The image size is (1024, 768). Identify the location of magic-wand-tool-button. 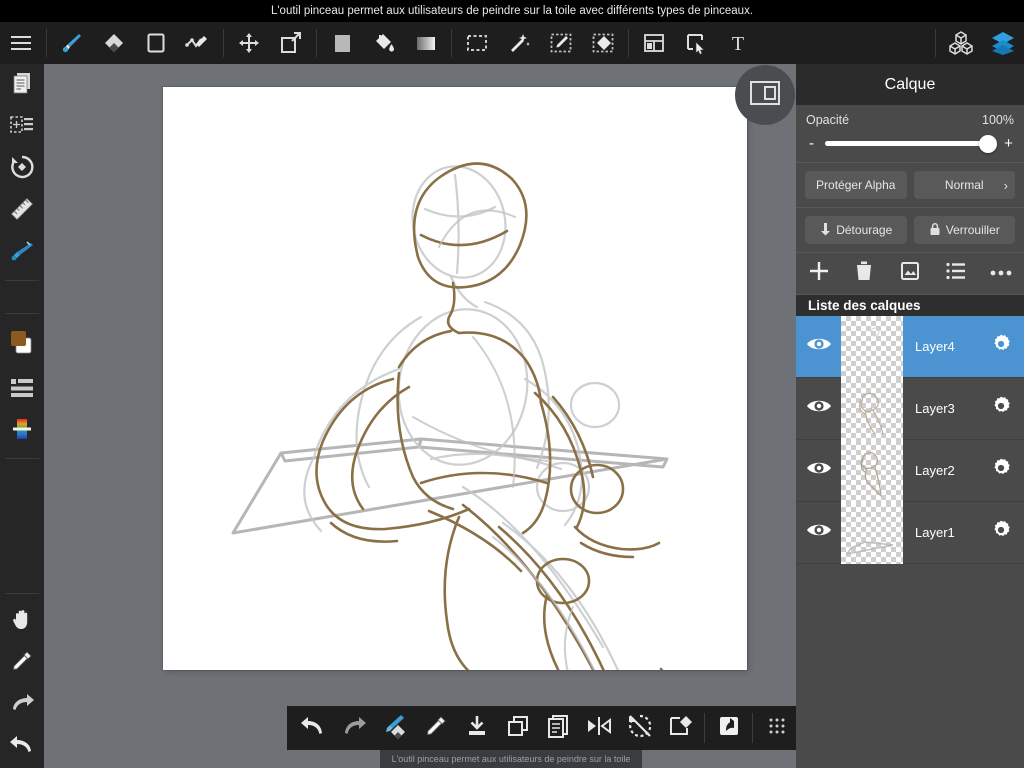
(519, 43).